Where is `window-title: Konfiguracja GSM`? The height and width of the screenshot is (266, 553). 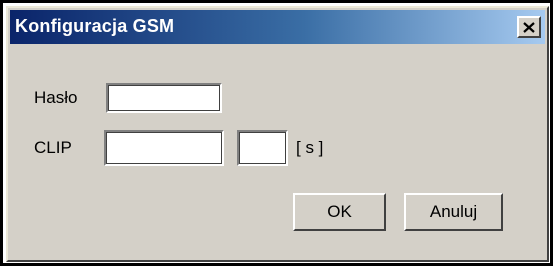
window-title: Konfiguracja GSM is located at coordinates (95, 26).